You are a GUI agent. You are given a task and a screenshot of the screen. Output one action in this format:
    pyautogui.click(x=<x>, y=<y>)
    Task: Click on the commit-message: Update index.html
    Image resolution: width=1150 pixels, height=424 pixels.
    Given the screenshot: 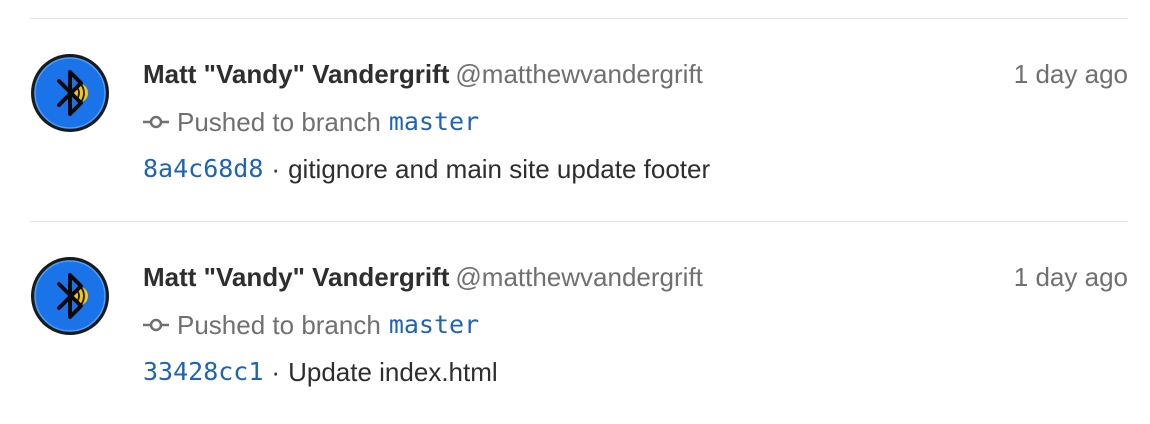 What is the action you would take?
    pyautogui.click(x=393, y=372)
    